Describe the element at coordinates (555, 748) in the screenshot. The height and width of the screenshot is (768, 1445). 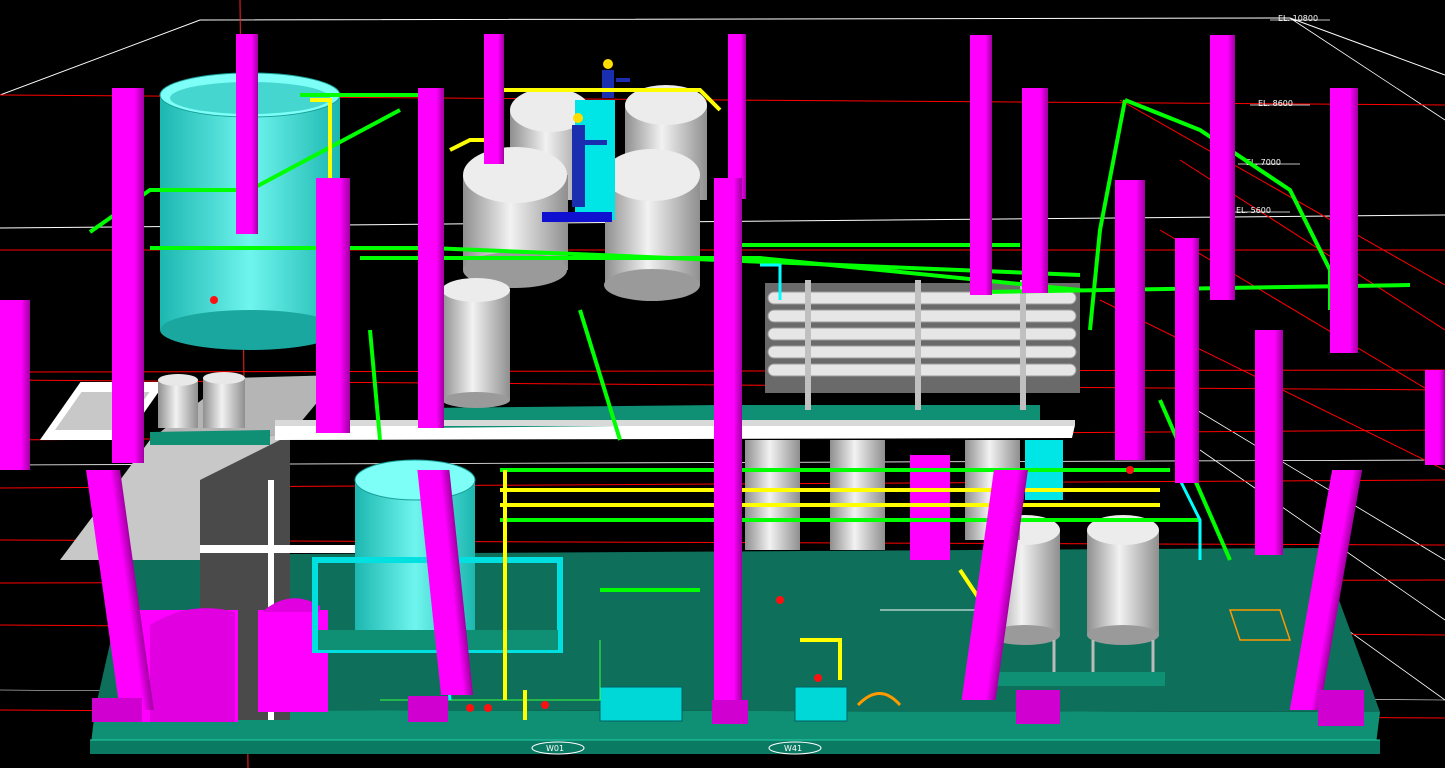
I see `tag-w01: W01` at that location.